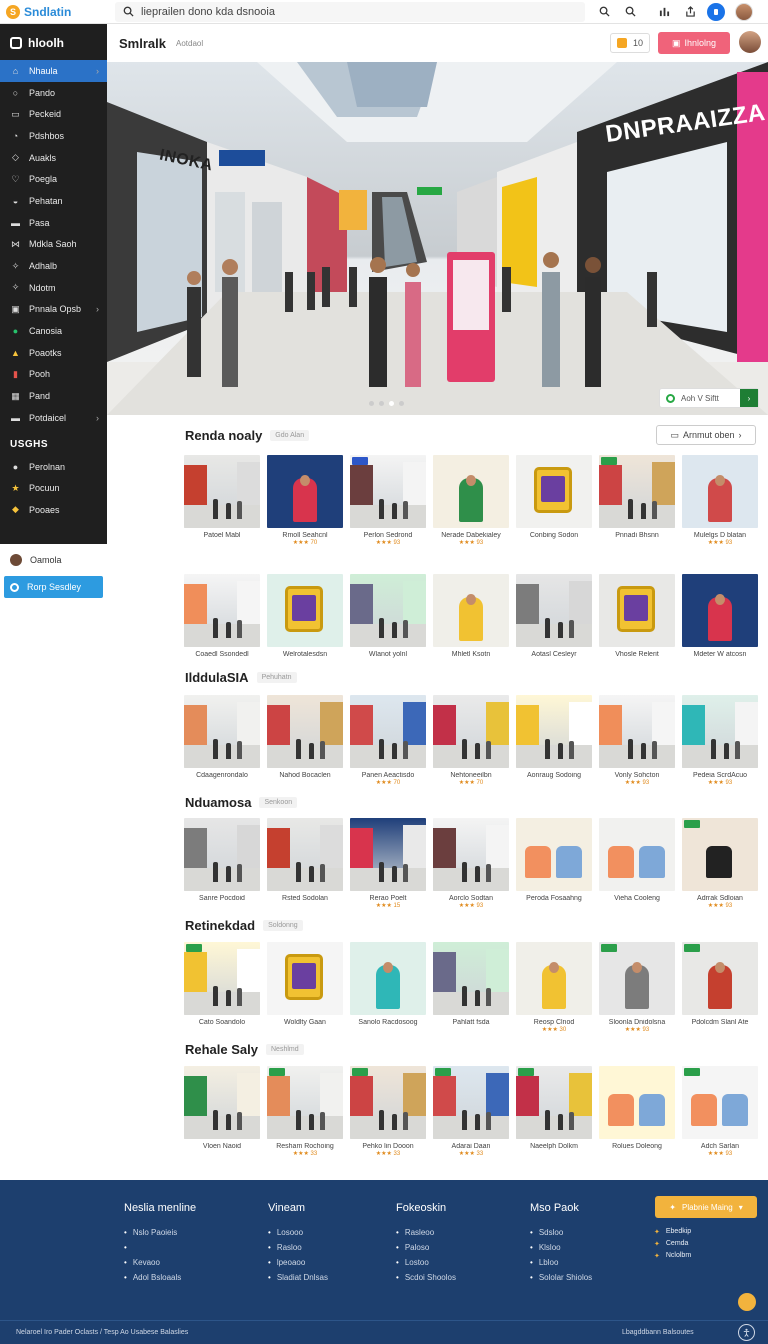  What do you see at coordinates (561, 1262) in the screenshot?
I see `footer-link: • Lbloo` at bounding box center [561, 1262].